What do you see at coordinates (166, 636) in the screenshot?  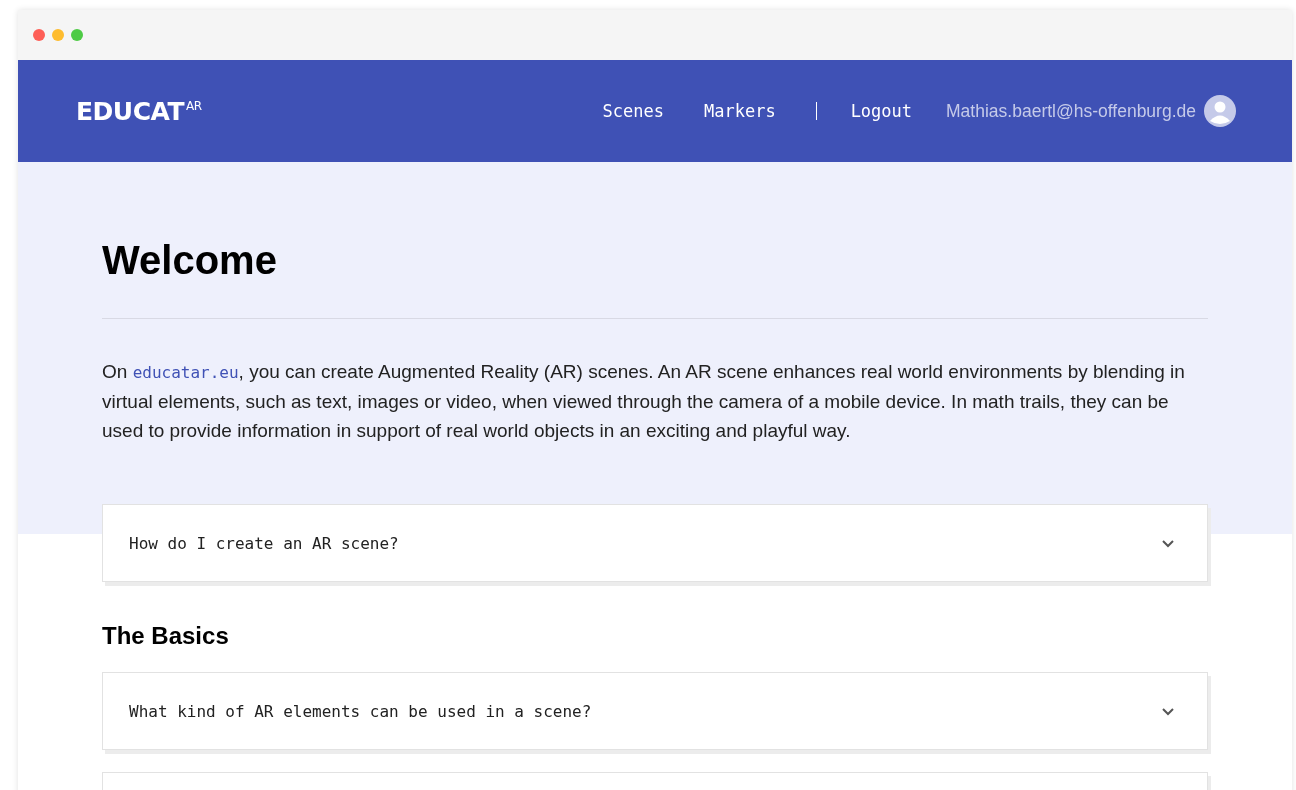 I see `section-heading: The Basics` at bounding box center [166, 636].